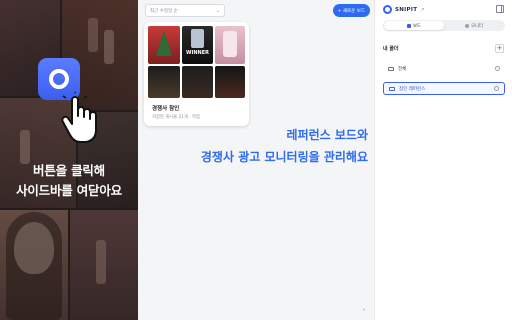 Image resolution: width=512 pixels, height=320 pixels. I want to click on christmas-tree-image, so click(164, 43).